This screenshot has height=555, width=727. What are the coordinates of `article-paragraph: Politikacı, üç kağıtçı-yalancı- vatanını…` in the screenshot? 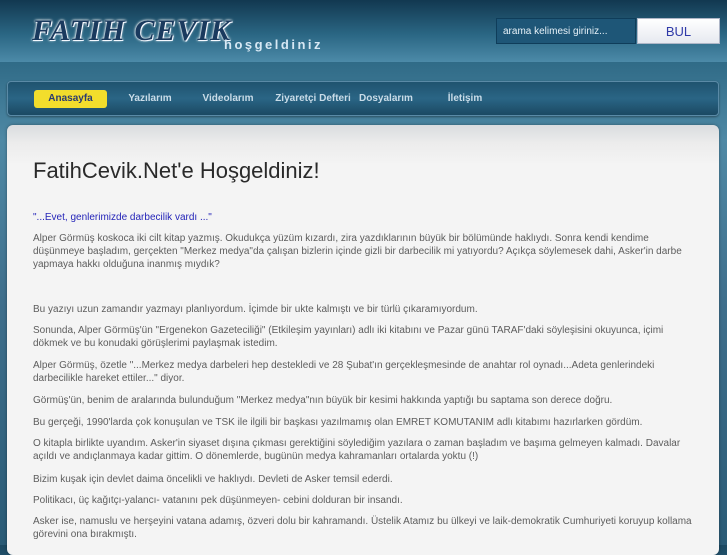 It's located at (218, 500).